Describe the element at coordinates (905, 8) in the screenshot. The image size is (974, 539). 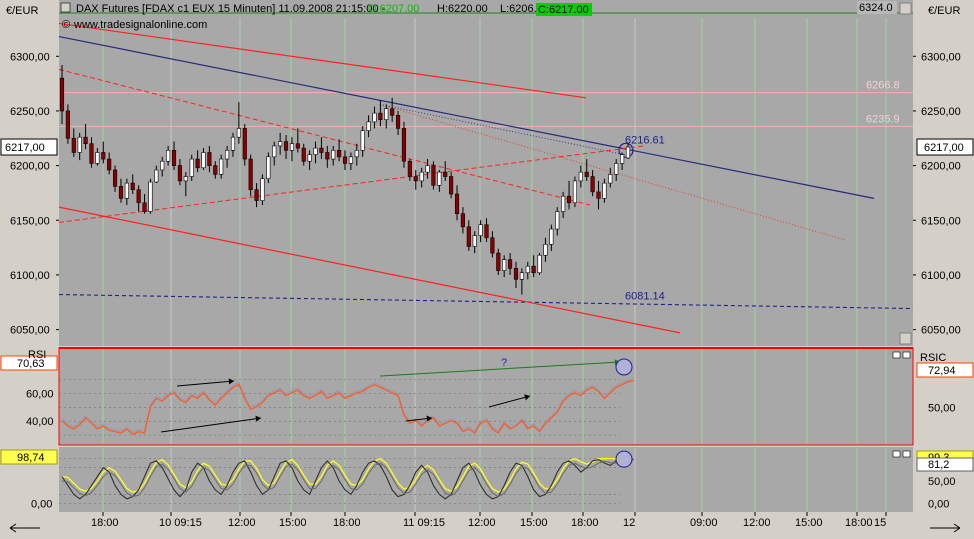
I see `scroll-up-right-button` at that location.